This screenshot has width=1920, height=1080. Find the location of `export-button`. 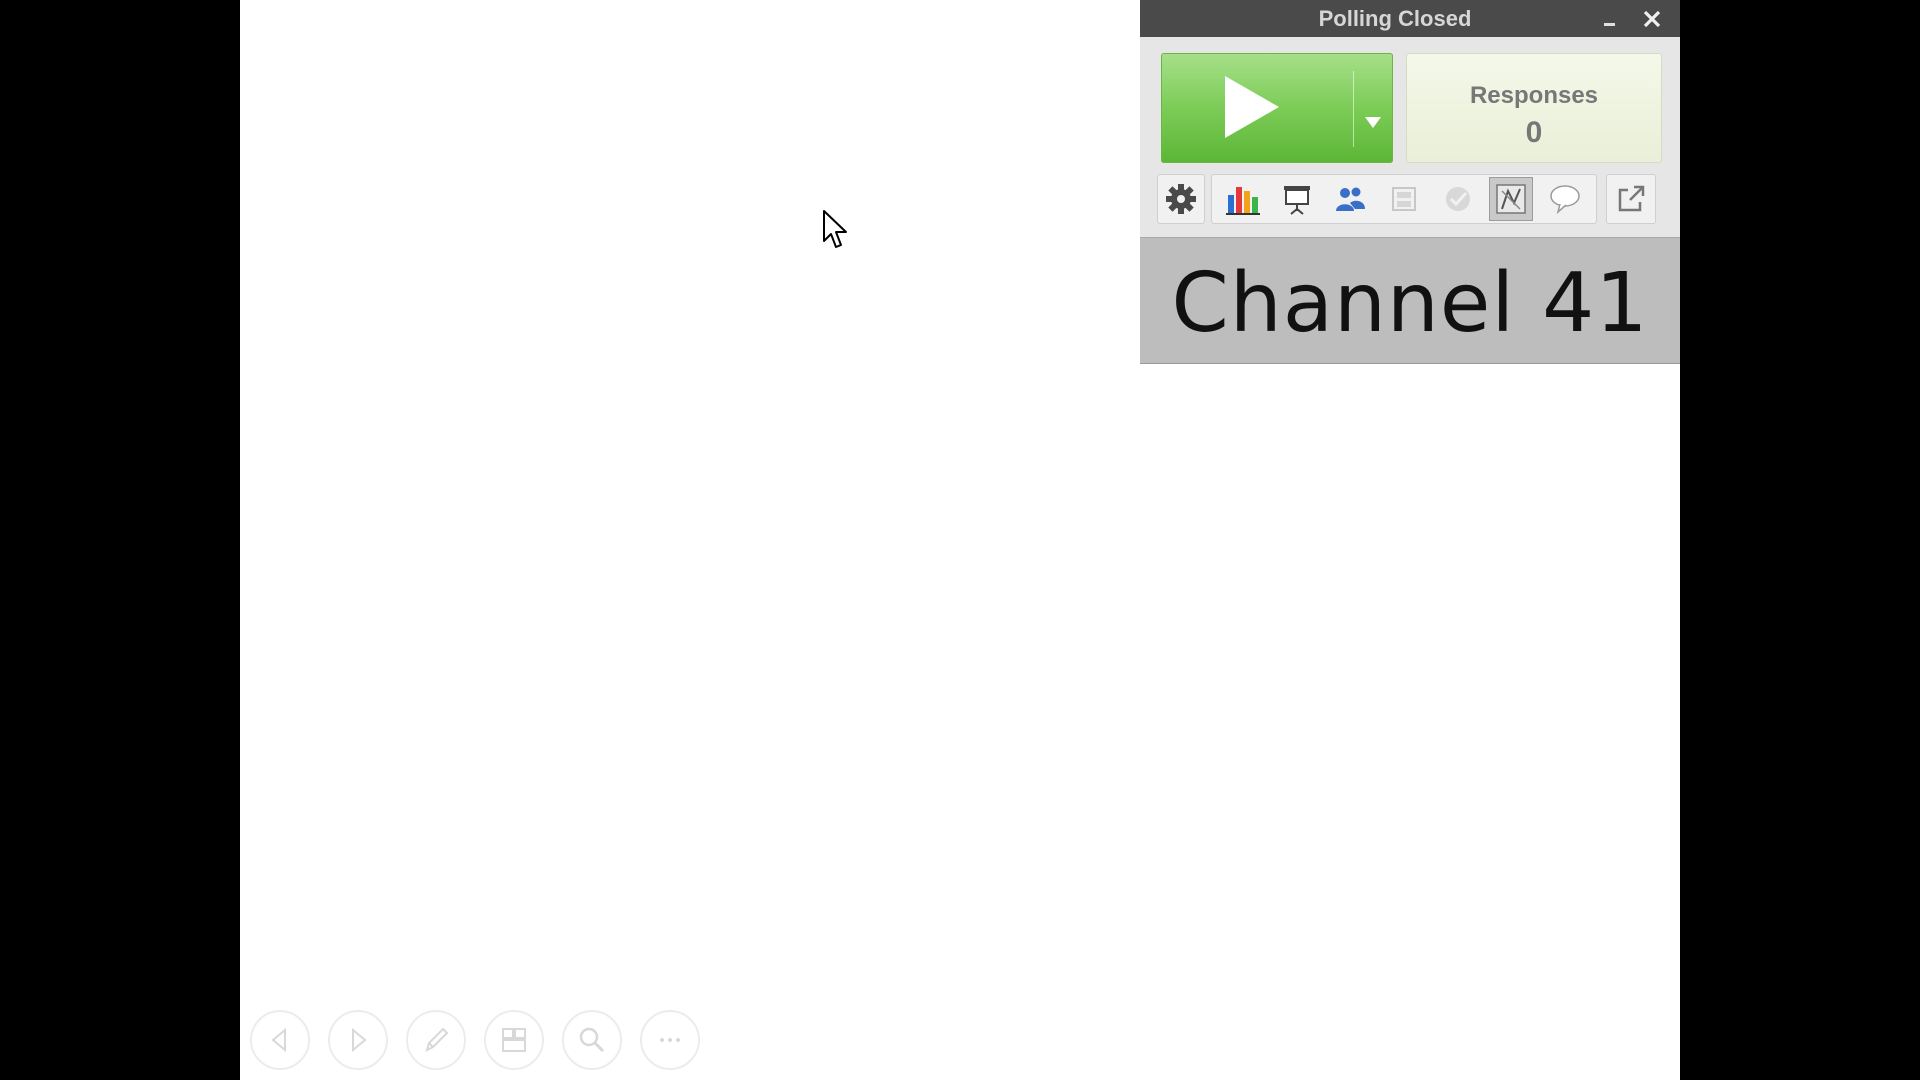

export-button is located at coordinates (1631, 199).